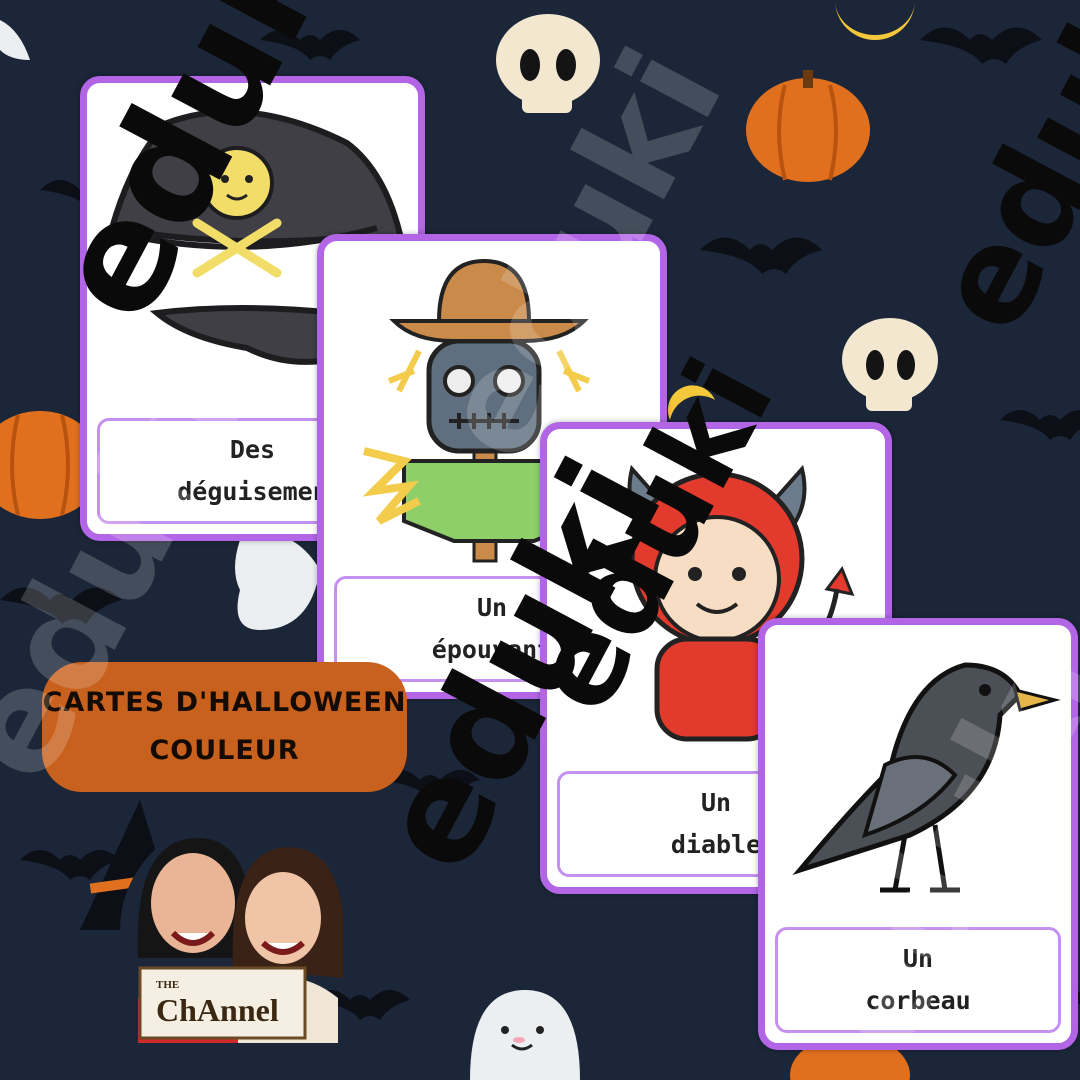 The image size is (1080, 1080). I want to click on card-label-line1: Des, so click(252, 449).